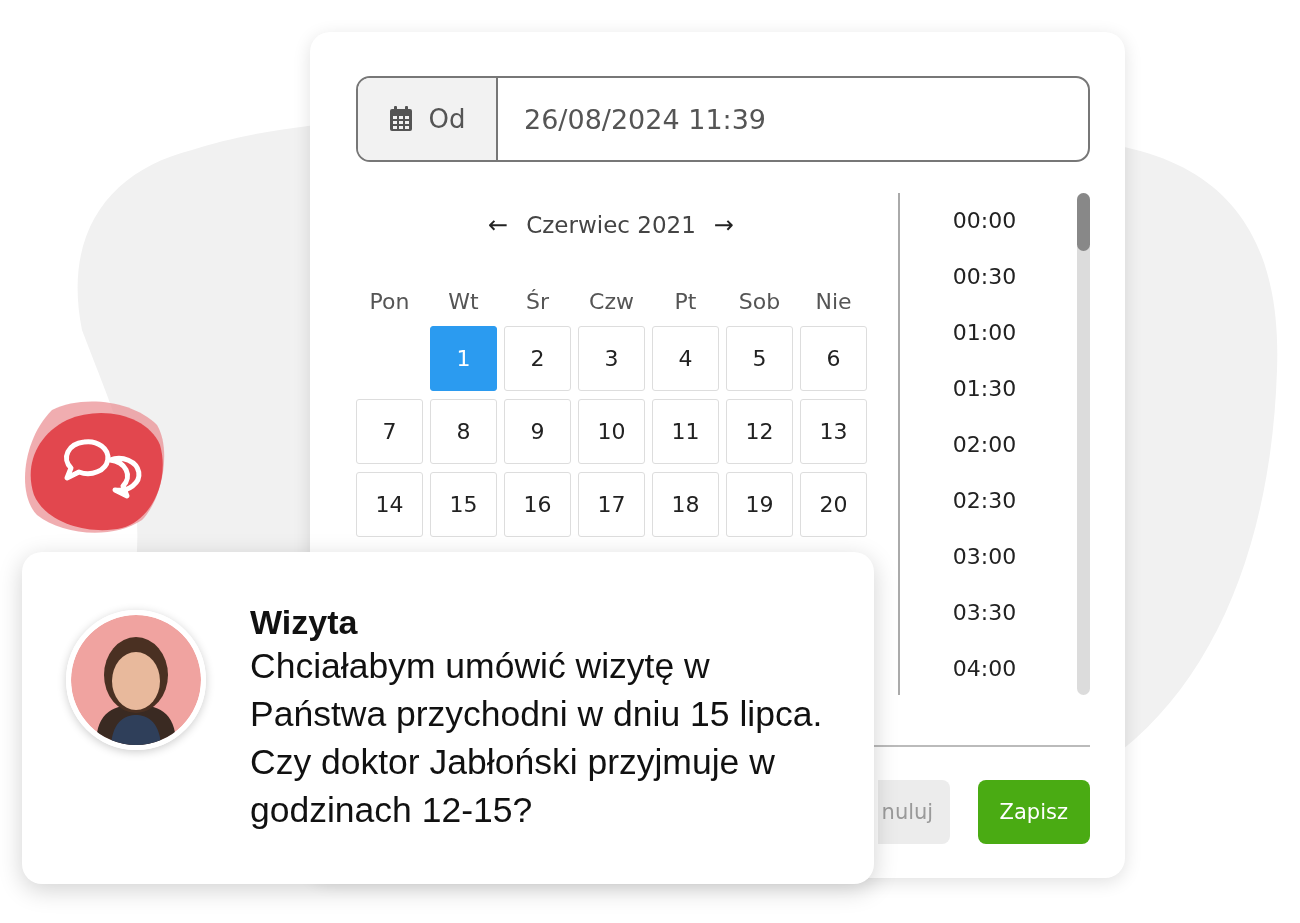 Image resolution: width=1300 pixels, height=923 pixels. I want to click on day-cell: 4, so click(685, 358).